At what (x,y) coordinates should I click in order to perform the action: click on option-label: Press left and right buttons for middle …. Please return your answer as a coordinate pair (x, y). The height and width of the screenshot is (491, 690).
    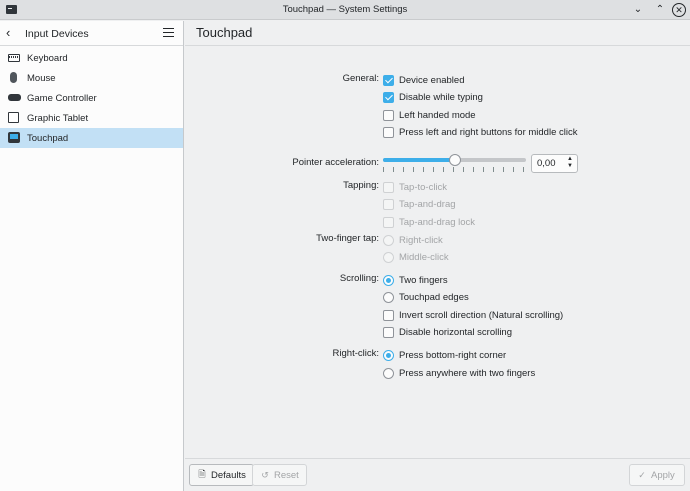
    Looking at the image, I should click on (488, 132).